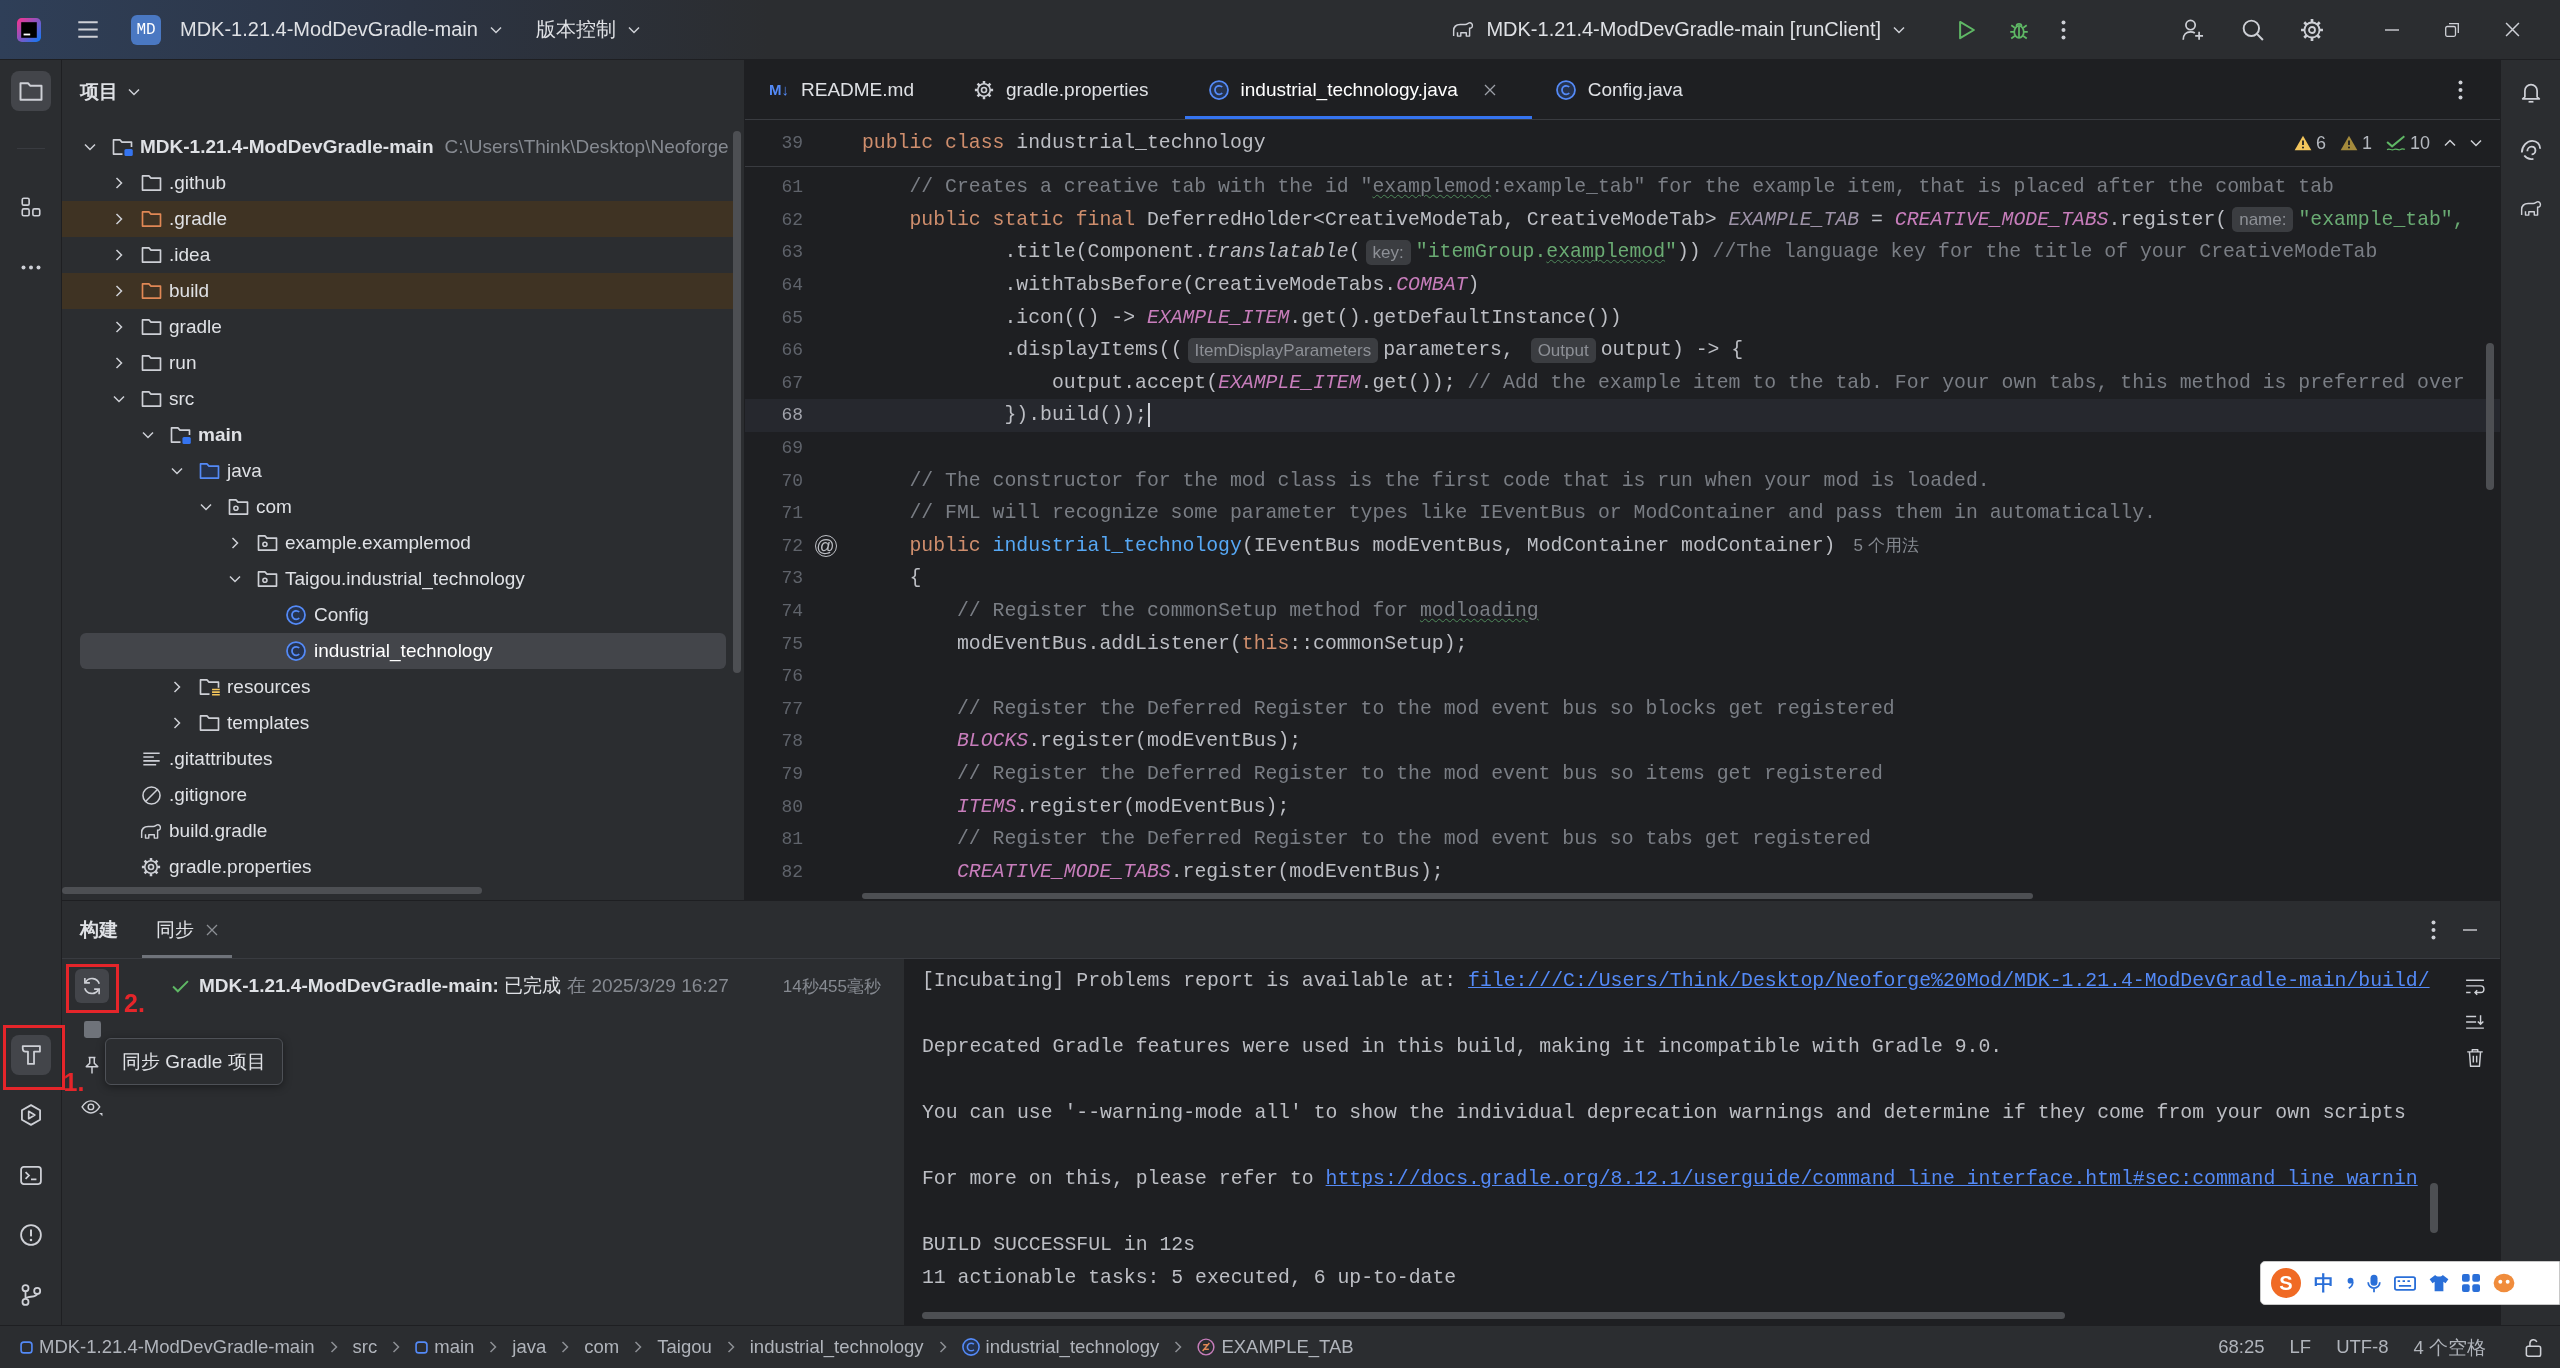  What do you see at coordinates (1565, 89) in the screenshot?
I see `class-icon` at bounding box center [1565, 89].